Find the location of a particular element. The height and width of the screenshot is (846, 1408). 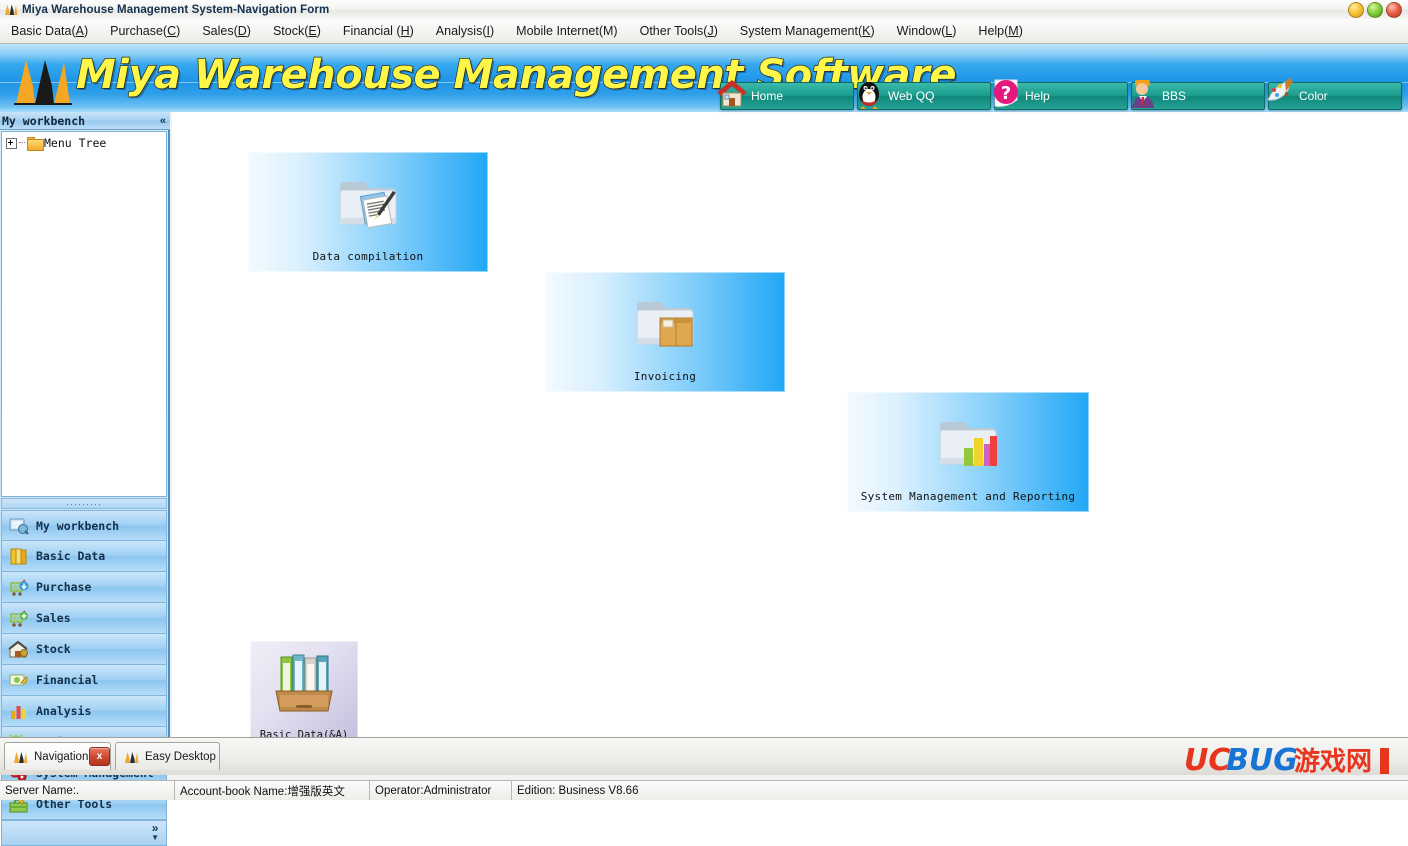

banner-button-bbs: BBS is located at coordinates (1198, 95).